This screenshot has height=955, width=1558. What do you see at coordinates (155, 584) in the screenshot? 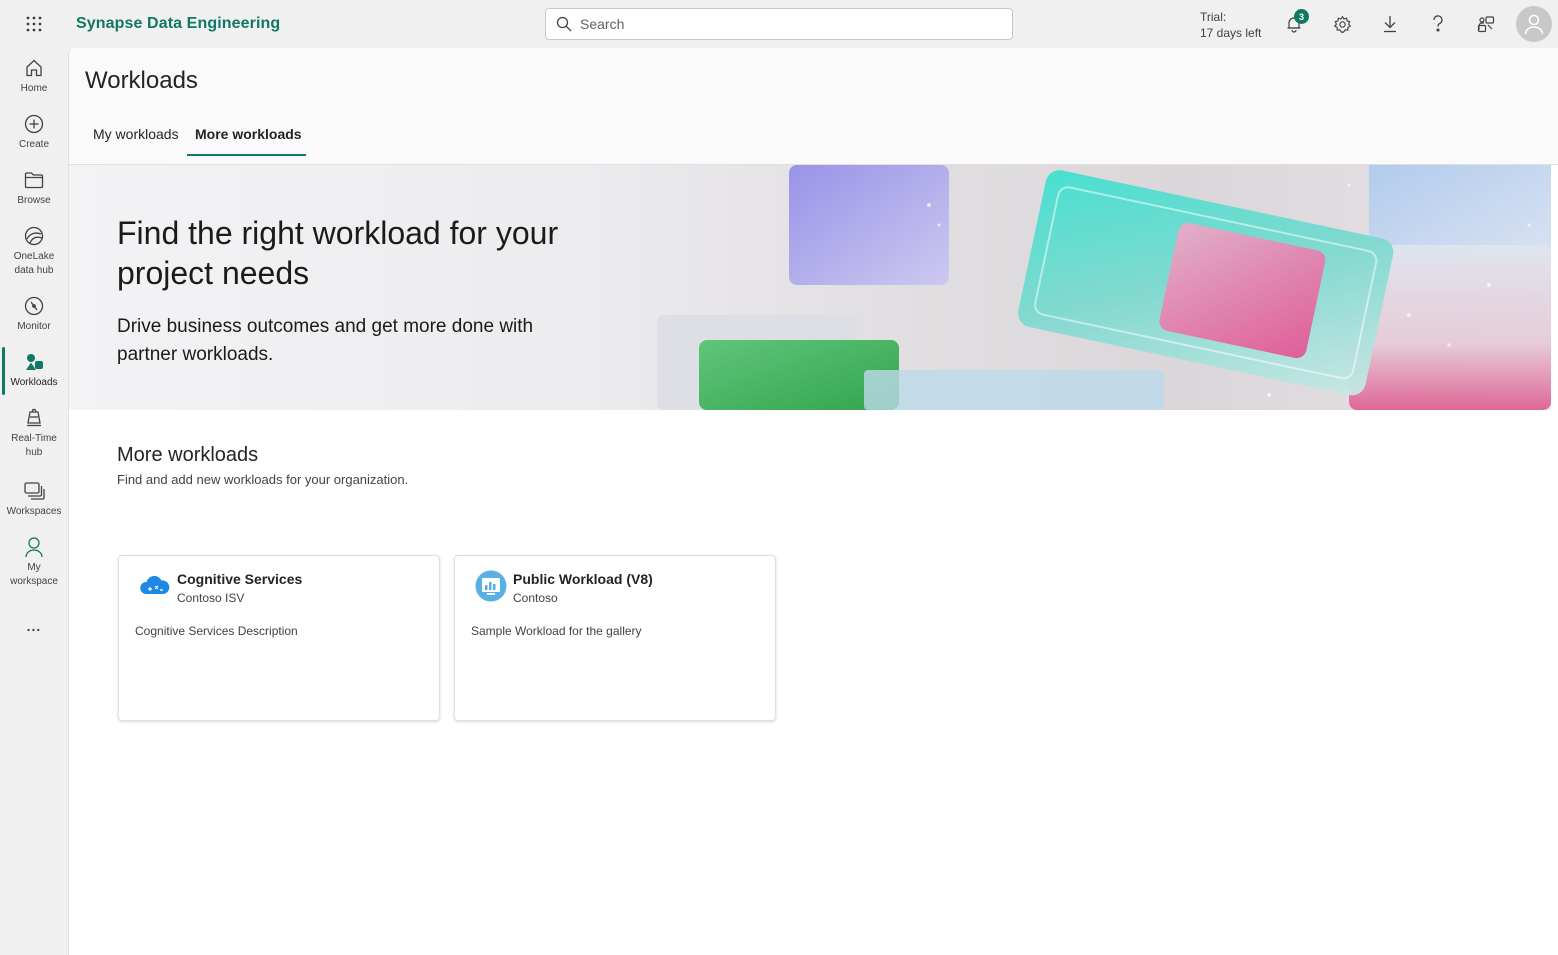
I see `cloud-icon` at bounding box center [155, 584].